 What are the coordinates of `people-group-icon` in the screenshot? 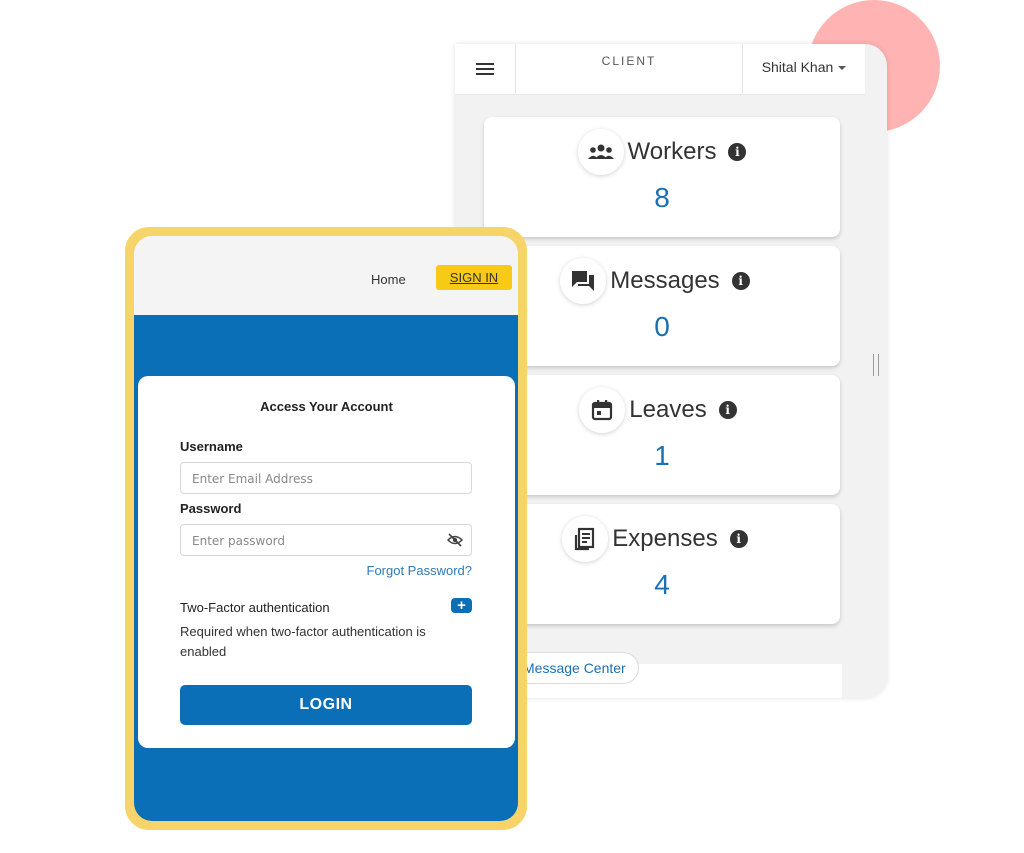 It's located at (600, 152).